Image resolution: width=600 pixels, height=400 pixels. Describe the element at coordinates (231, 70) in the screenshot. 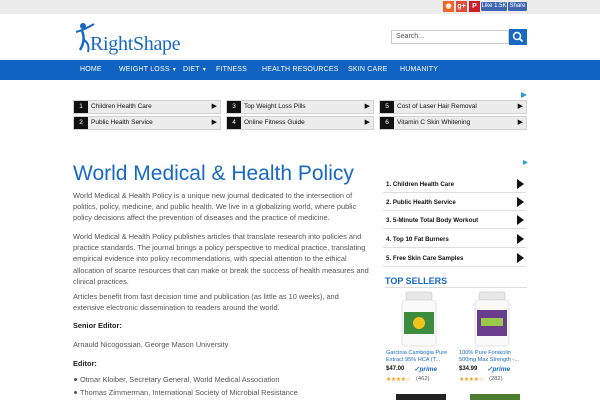

I see `nav-item-fitness: FITNESS` at that location.